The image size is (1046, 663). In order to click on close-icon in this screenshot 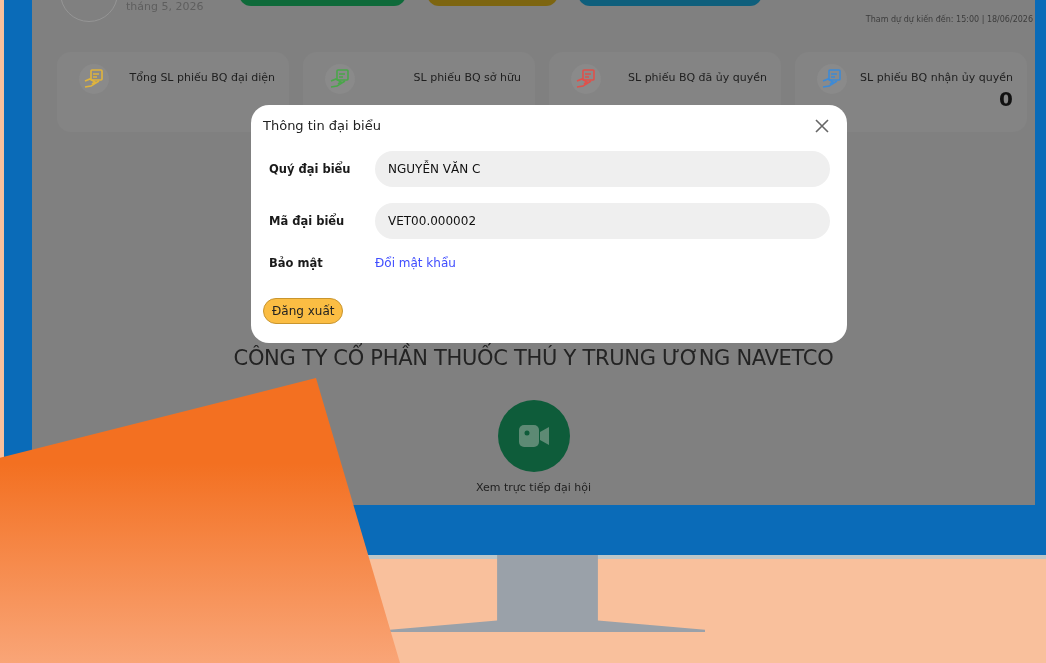, I will do `click(822, 126)`.